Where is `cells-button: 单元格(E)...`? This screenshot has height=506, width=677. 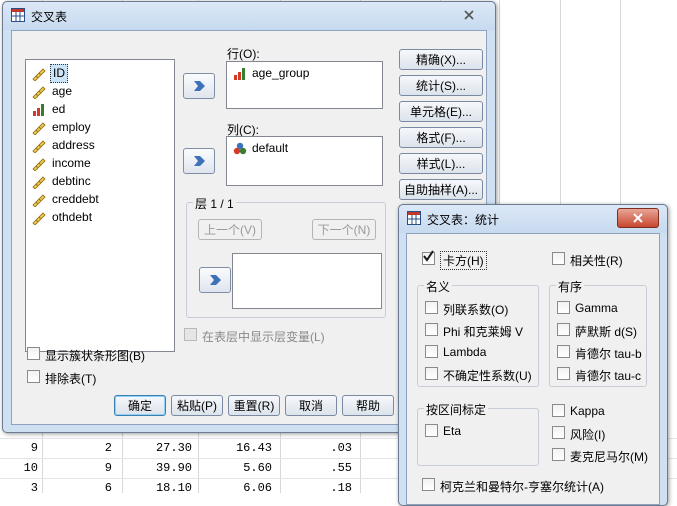 cells-button: 单元格(E)... is located at coordinates (441, 111).